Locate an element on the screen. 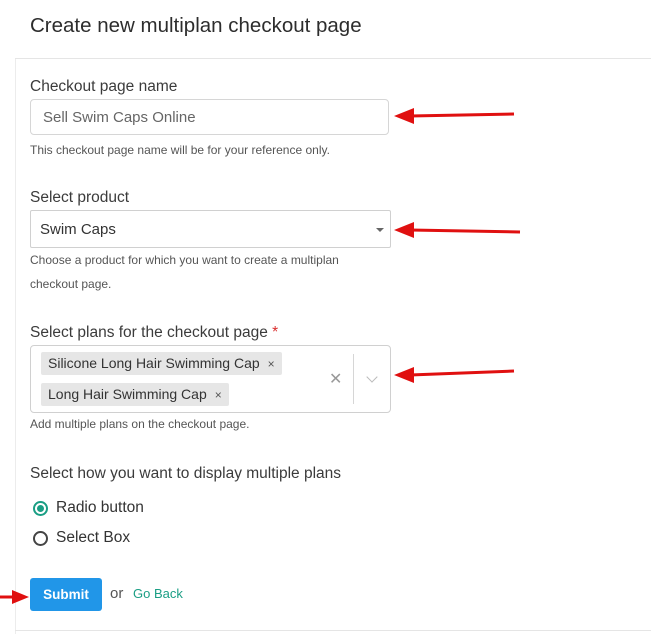 The height and width of the screenshot is (634, 651). plan-chip-label: Long Hair Swimming Cap is located at coordinates (127, 394).